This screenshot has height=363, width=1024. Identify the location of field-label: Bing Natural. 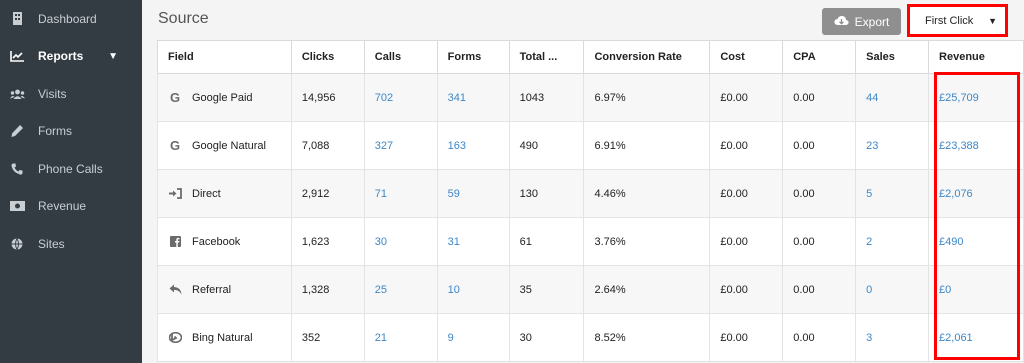
(222, 337).